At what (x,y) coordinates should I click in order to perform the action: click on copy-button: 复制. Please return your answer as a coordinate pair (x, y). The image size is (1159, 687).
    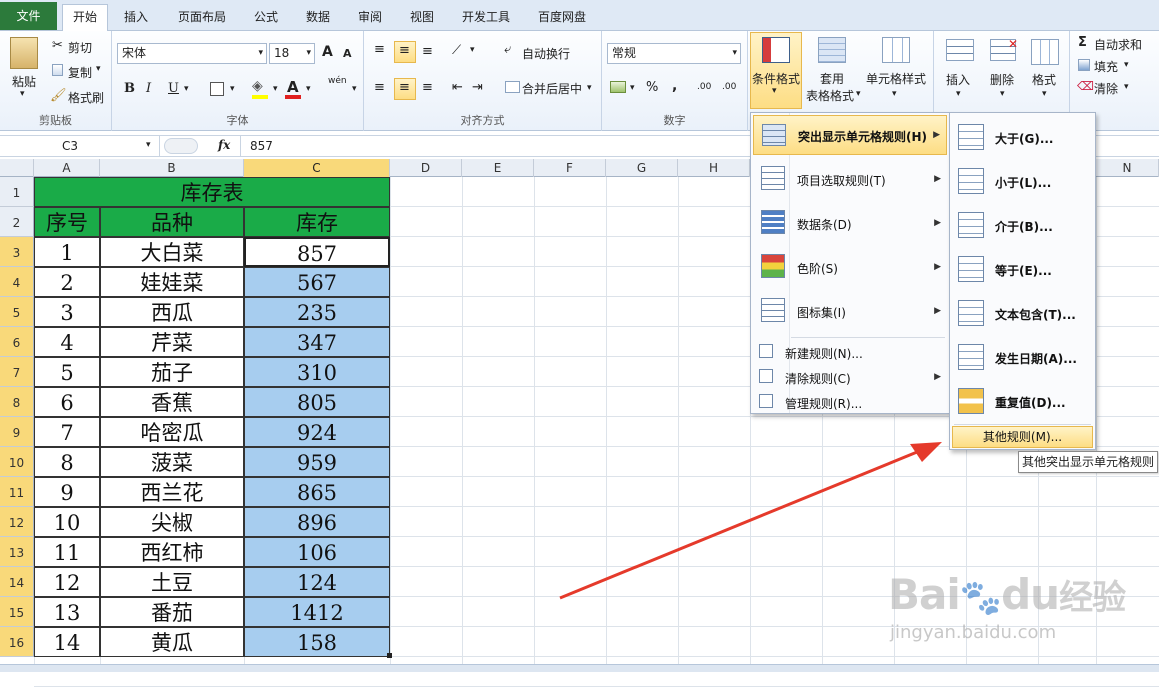
    Looking at the image, I should click on (80, 72).